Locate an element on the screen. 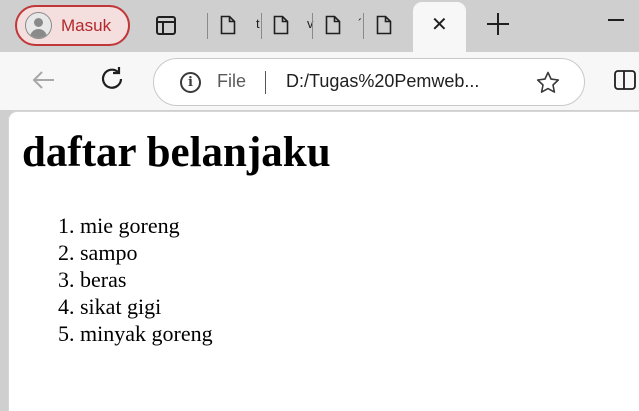 The height and width of the screenshot is (411, 639). info-icon: i is located at coordinates (190, 82).